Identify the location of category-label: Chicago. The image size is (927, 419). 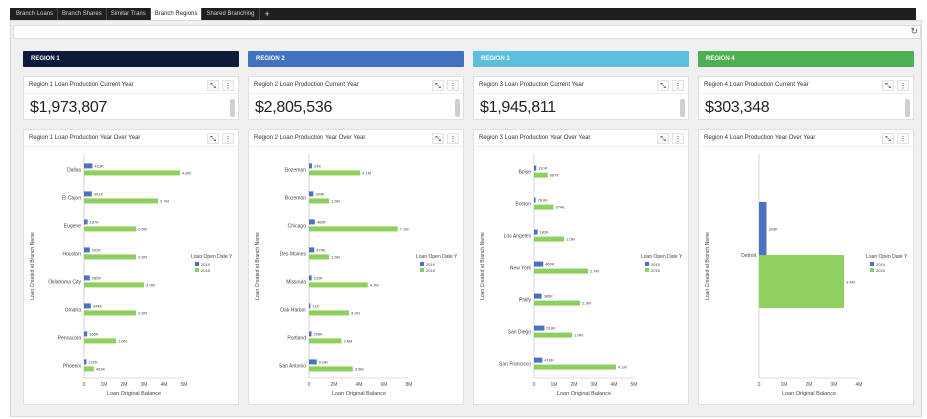
(297, 226).